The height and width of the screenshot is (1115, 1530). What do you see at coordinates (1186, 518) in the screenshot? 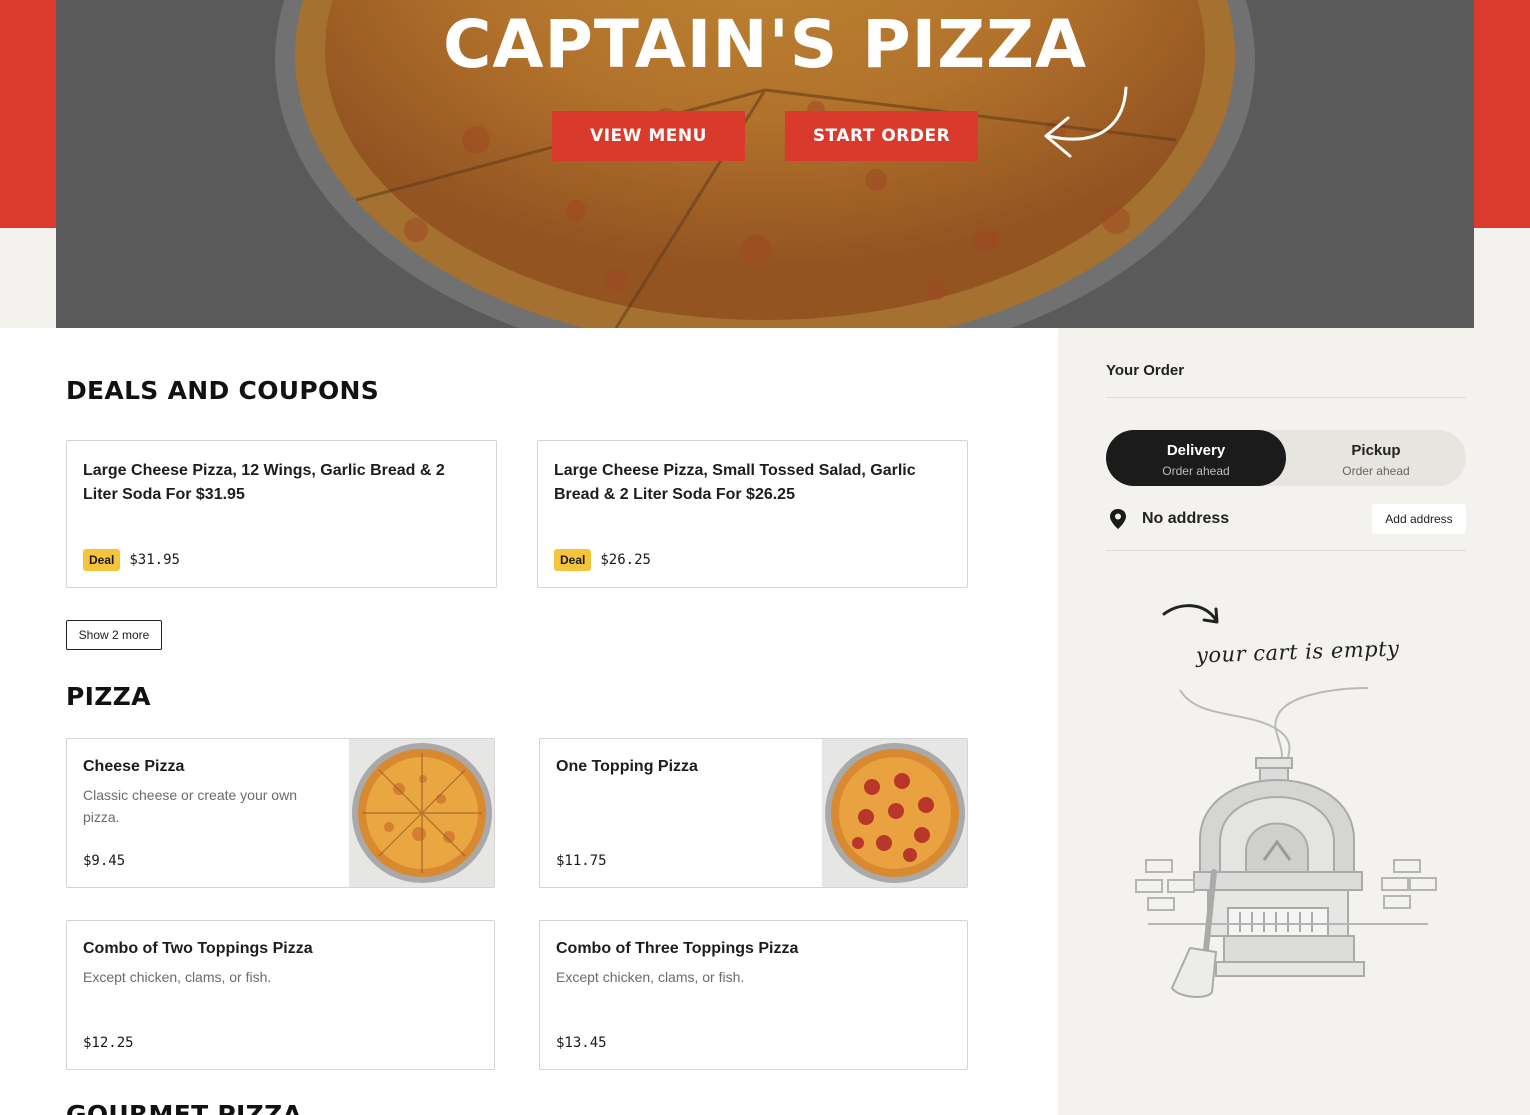
I see `address-text: No address` at bounding box center [1186, 518].